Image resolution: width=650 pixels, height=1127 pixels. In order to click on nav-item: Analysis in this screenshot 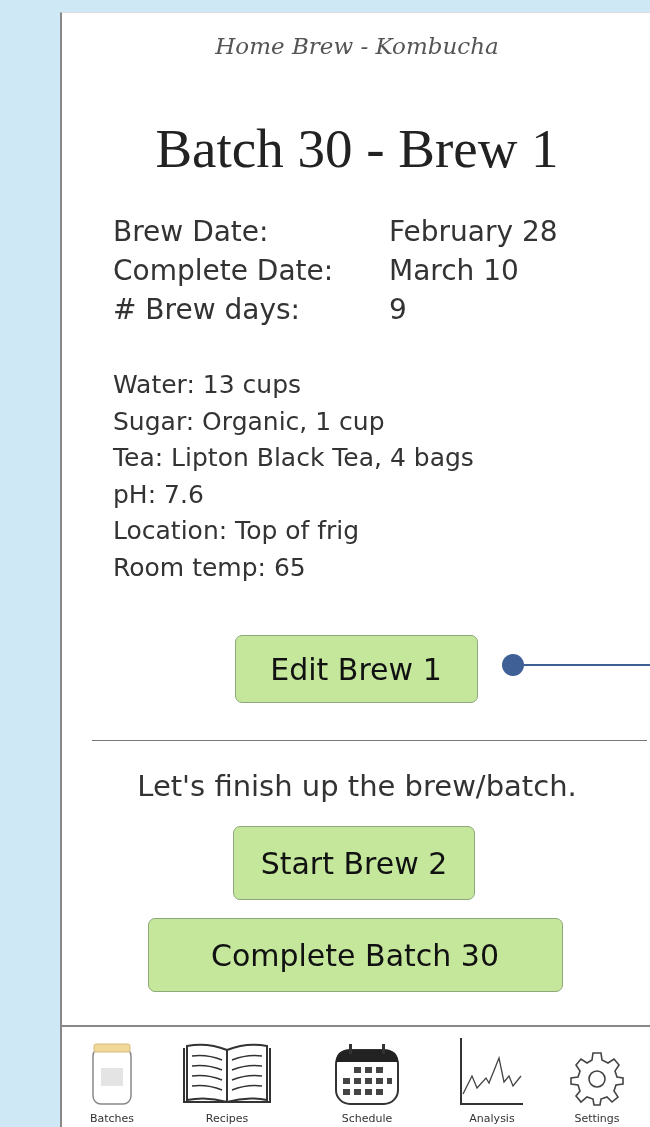, I will do `click(492, 1081)`.